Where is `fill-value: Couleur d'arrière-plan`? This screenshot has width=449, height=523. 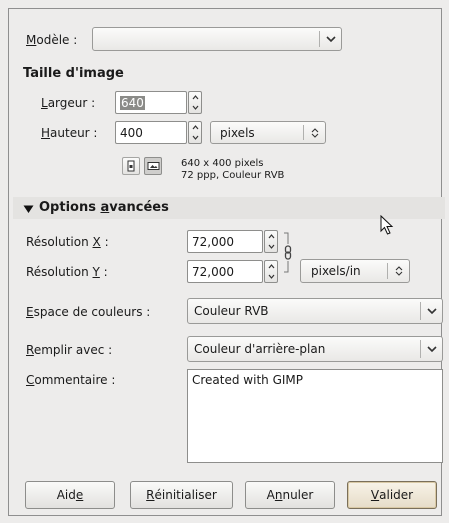
fill-value: Couleur d'arrière-plan is located at coordinates (260, 349).